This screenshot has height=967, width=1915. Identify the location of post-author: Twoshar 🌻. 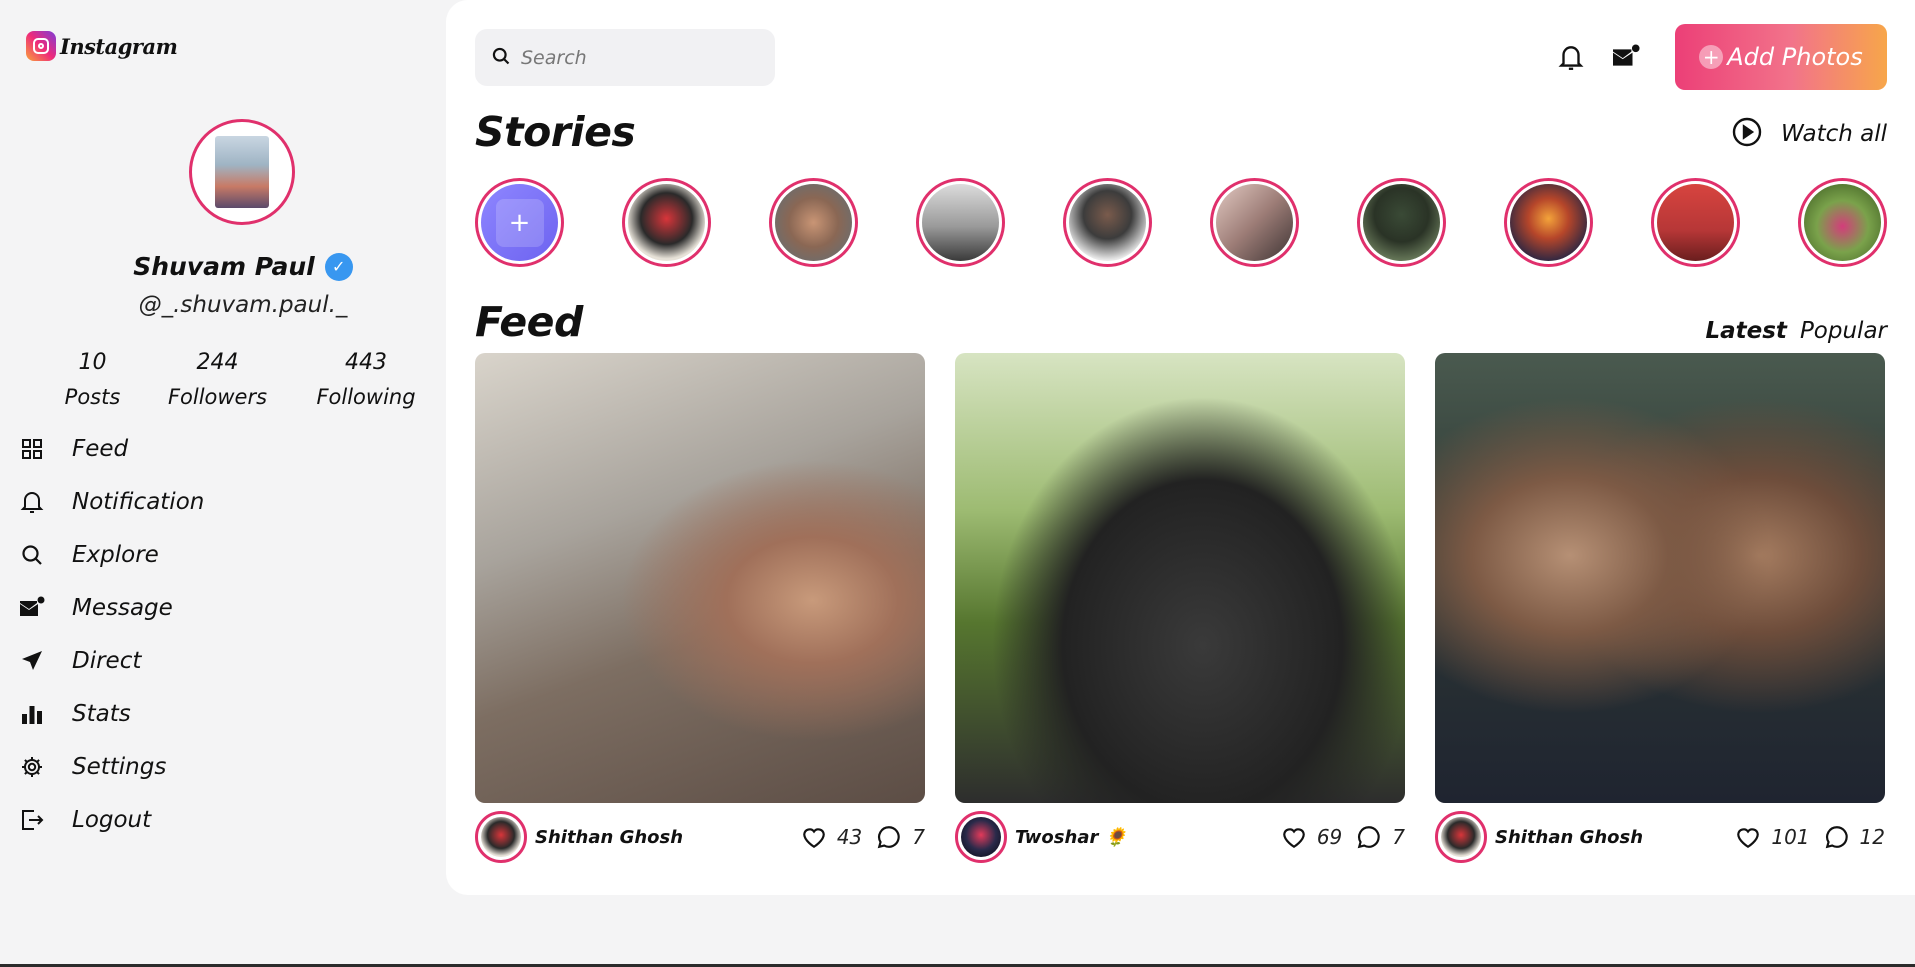
(1141, 837).